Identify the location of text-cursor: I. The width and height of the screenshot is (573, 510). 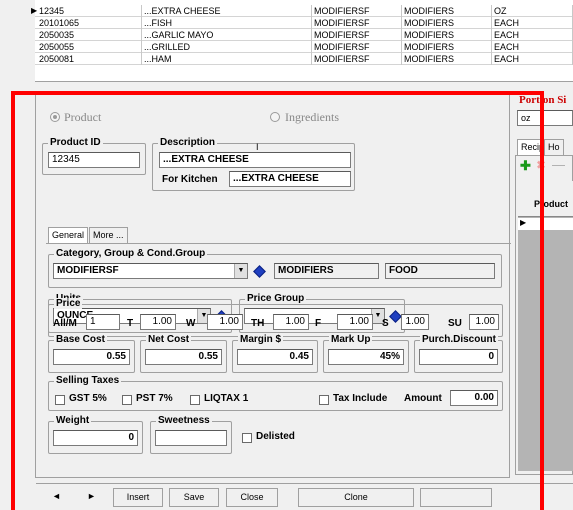
(257, 147).